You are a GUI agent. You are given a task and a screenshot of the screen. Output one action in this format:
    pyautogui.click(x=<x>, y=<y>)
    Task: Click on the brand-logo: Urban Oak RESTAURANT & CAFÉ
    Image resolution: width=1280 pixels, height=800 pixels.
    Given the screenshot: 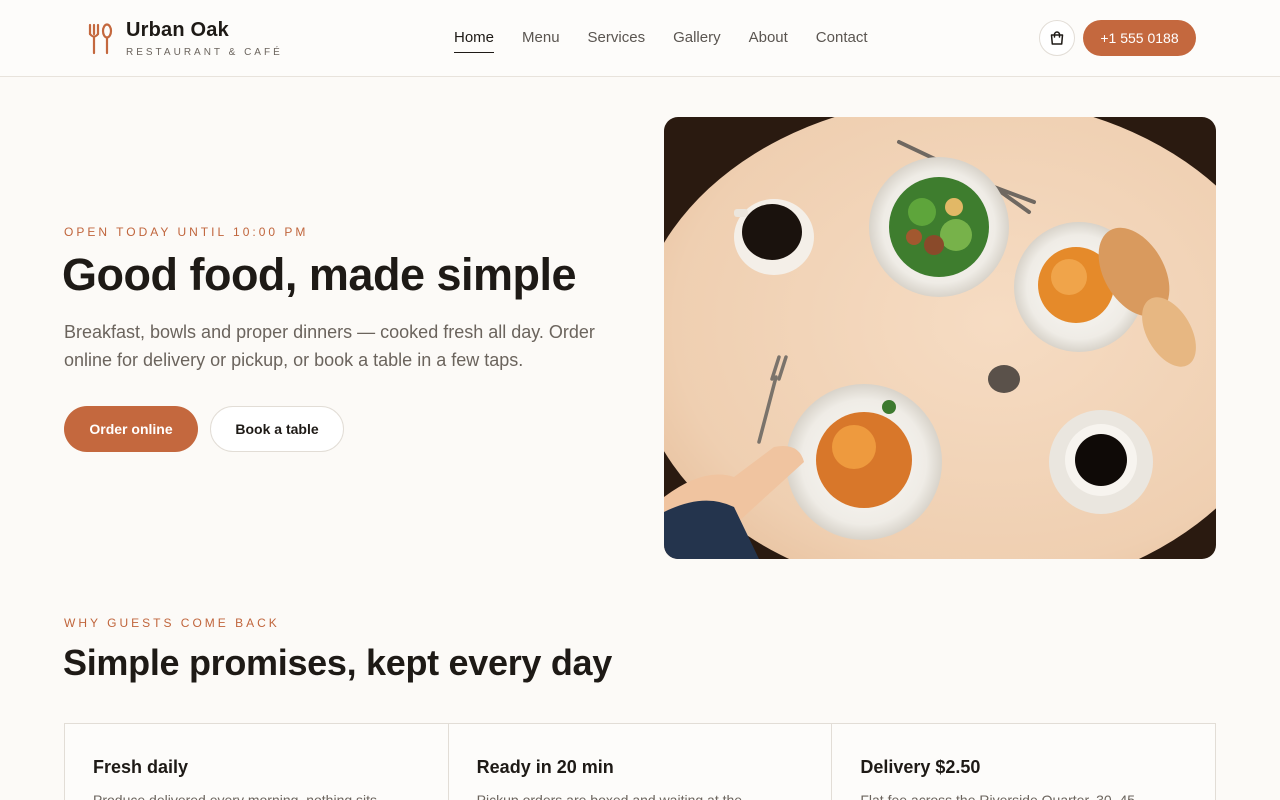 What is the action you would take?
    pyautogui.click(x=184, y=38)
    